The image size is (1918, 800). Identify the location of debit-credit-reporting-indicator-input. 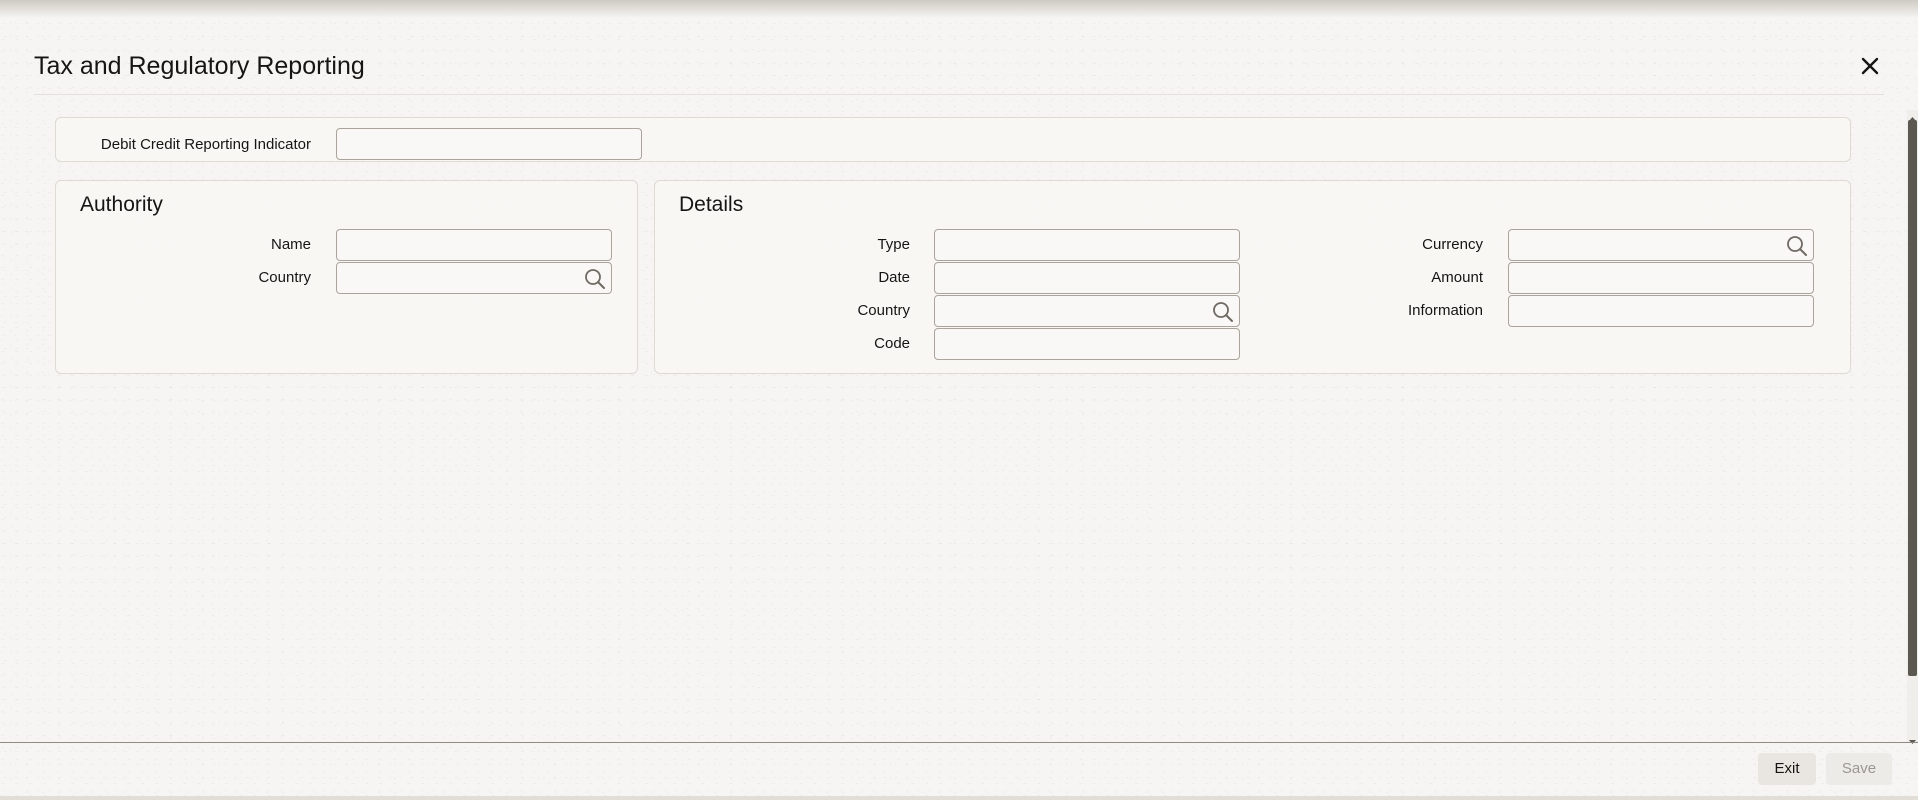
(489, 144).